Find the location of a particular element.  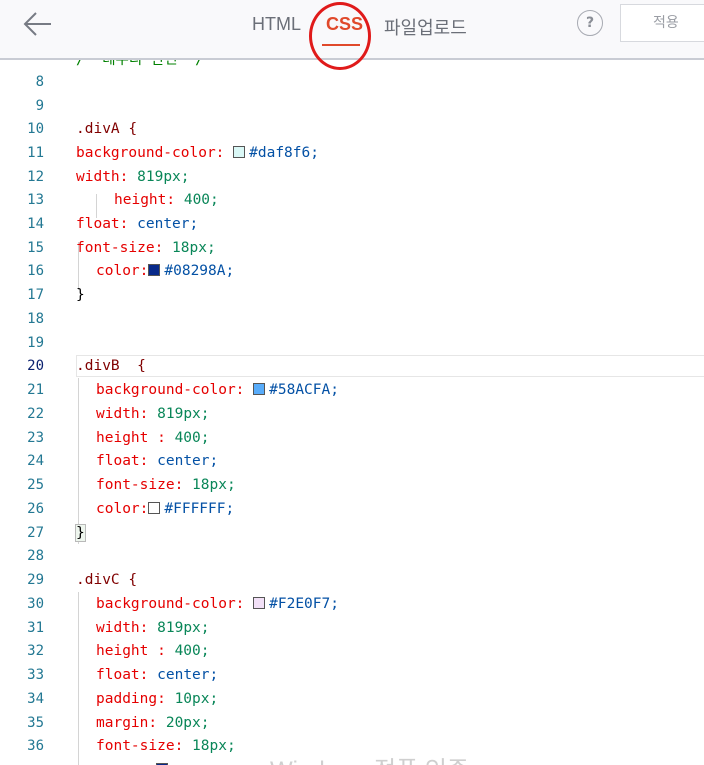

line-number: 20 is located at coordinates (35, 366).